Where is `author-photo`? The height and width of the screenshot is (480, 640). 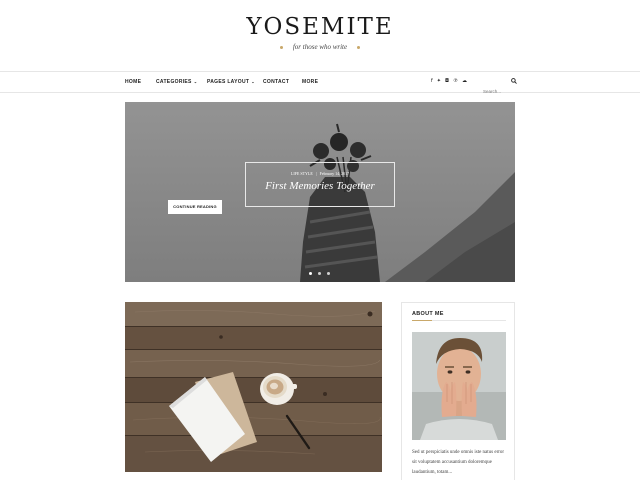
author-photo is located at coordinates (459, 386).